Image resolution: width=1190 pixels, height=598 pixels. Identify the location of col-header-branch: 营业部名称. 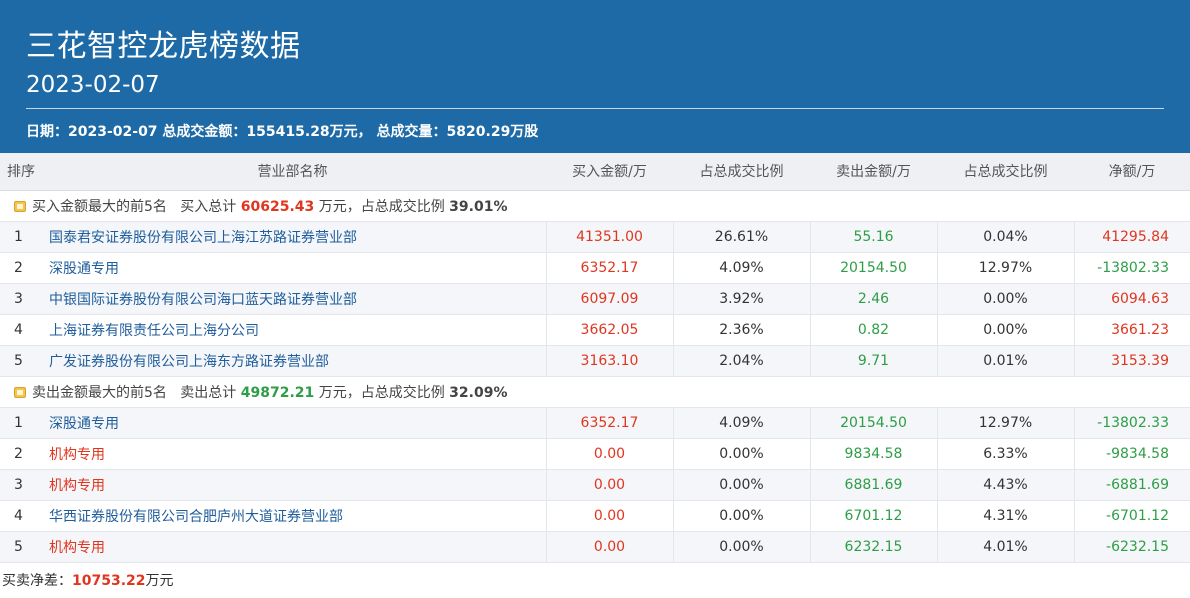
(292, 172).